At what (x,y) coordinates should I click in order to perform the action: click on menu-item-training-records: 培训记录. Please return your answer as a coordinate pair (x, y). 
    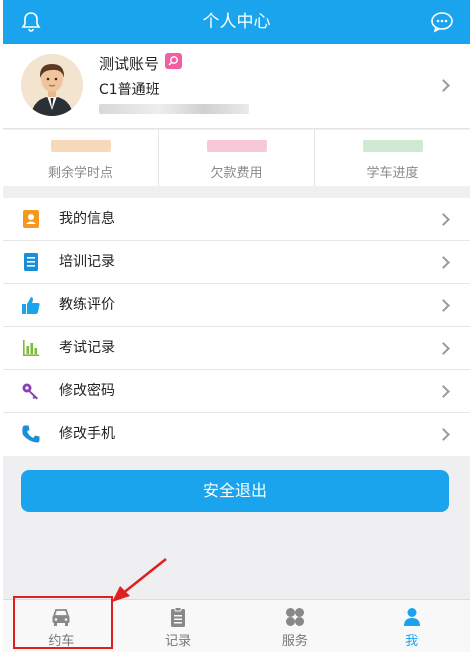
    Looking at the image, I should click on (236, 262).